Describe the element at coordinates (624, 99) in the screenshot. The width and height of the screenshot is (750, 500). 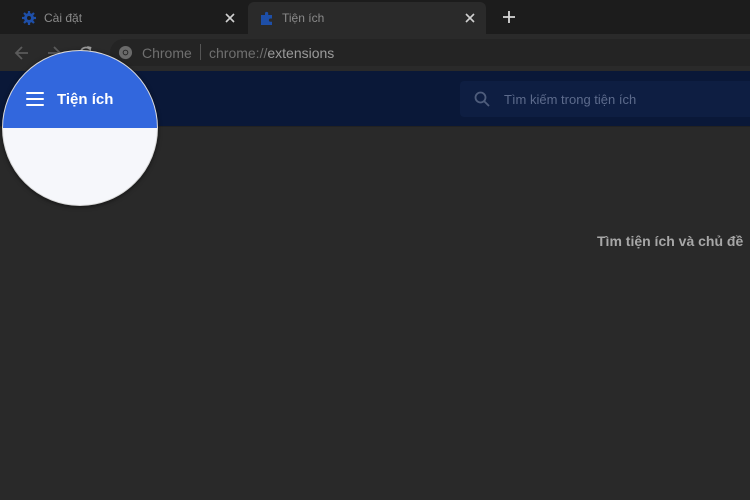
I see `search-input` at that location.